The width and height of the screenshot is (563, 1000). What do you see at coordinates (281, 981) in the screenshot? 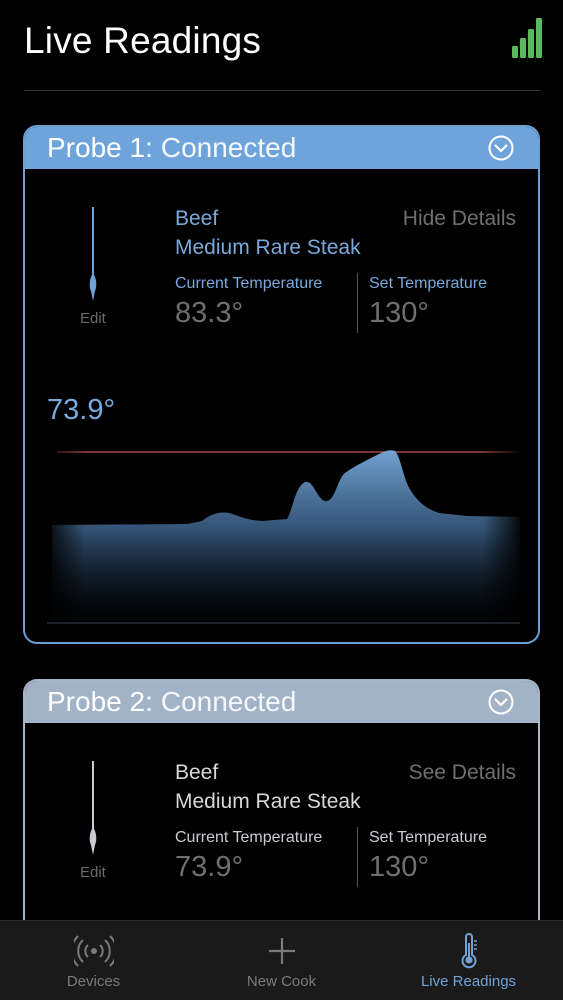
I see `tab-label: New Cook` at bounding box center [281, 981].